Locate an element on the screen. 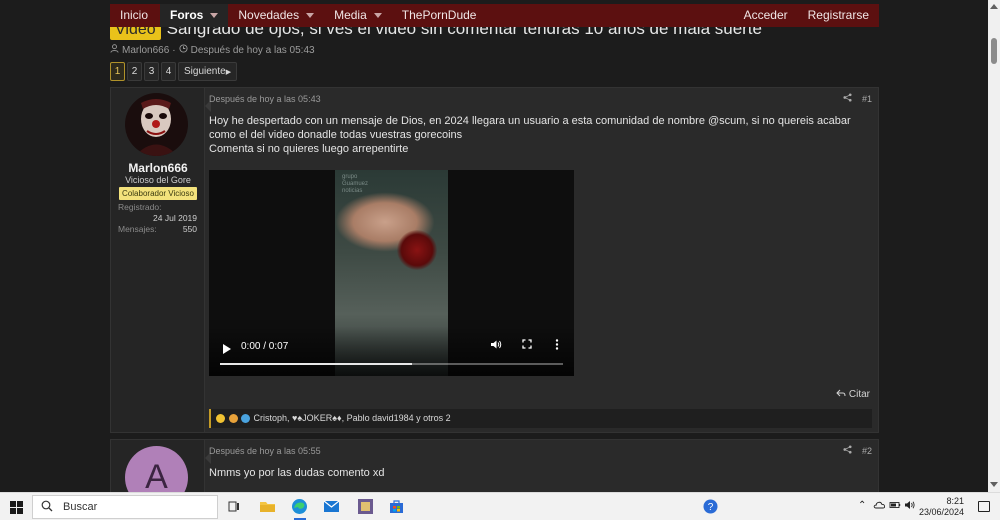 This screenshot has width=1000, height=520. reaction-shock-icon is located at coordinates (220, 419).